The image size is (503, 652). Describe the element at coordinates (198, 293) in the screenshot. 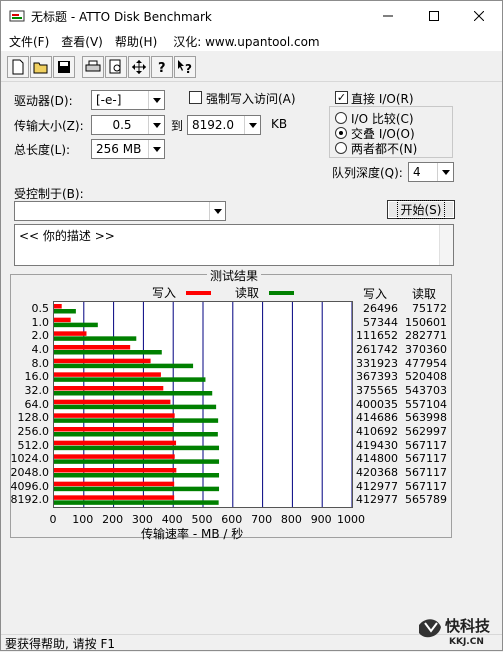

I see `write-legend-swatch` at that location.